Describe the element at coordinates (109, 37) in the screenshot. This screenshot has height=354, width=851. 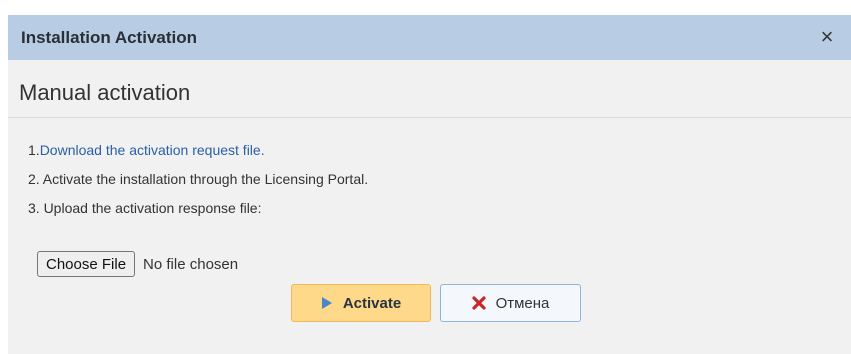
I see `dialog-title: Installation Activation` at that location.